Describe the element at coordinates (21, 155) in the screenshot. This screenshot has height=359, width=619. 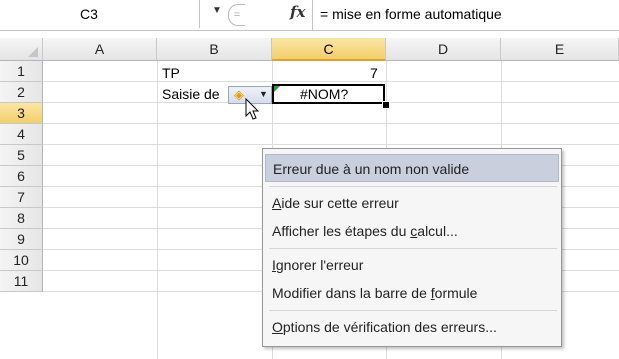
I see `row-header-5: 5` at that location.